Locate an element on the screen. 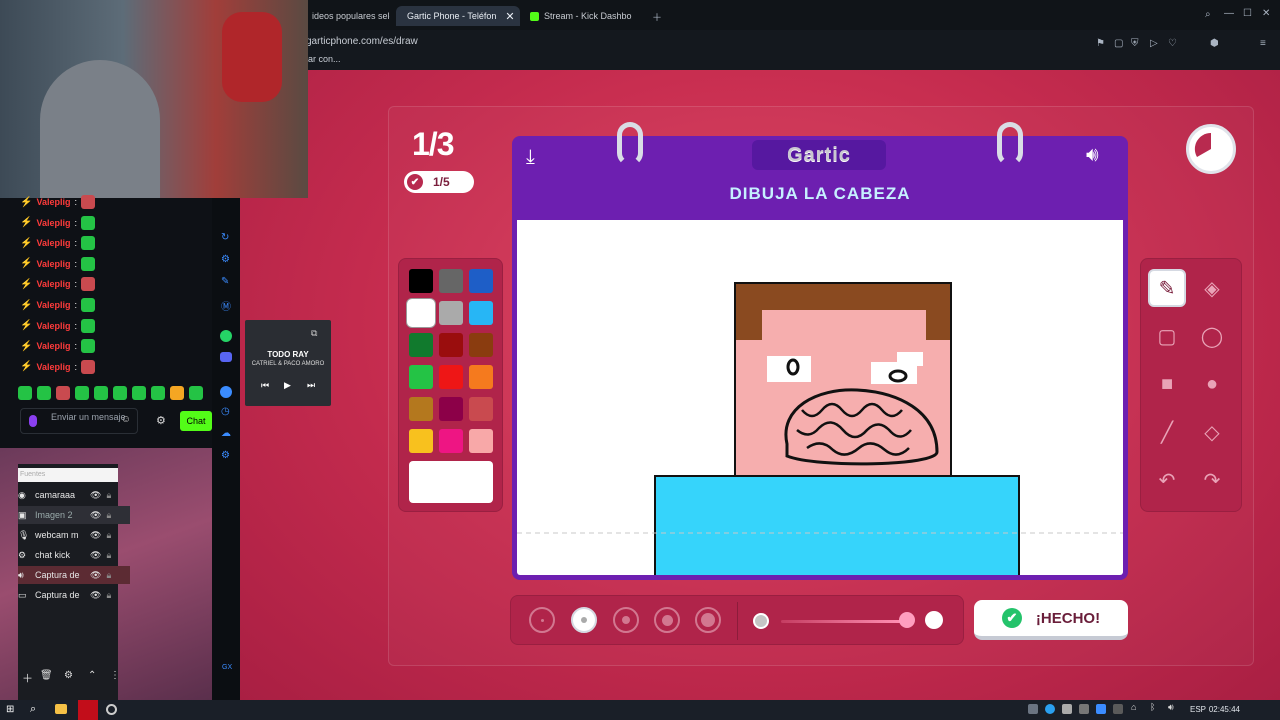 The height and width of the screenshot is (720, 1280). network-icon: ⌂ is located at coordinates (1133, 707).